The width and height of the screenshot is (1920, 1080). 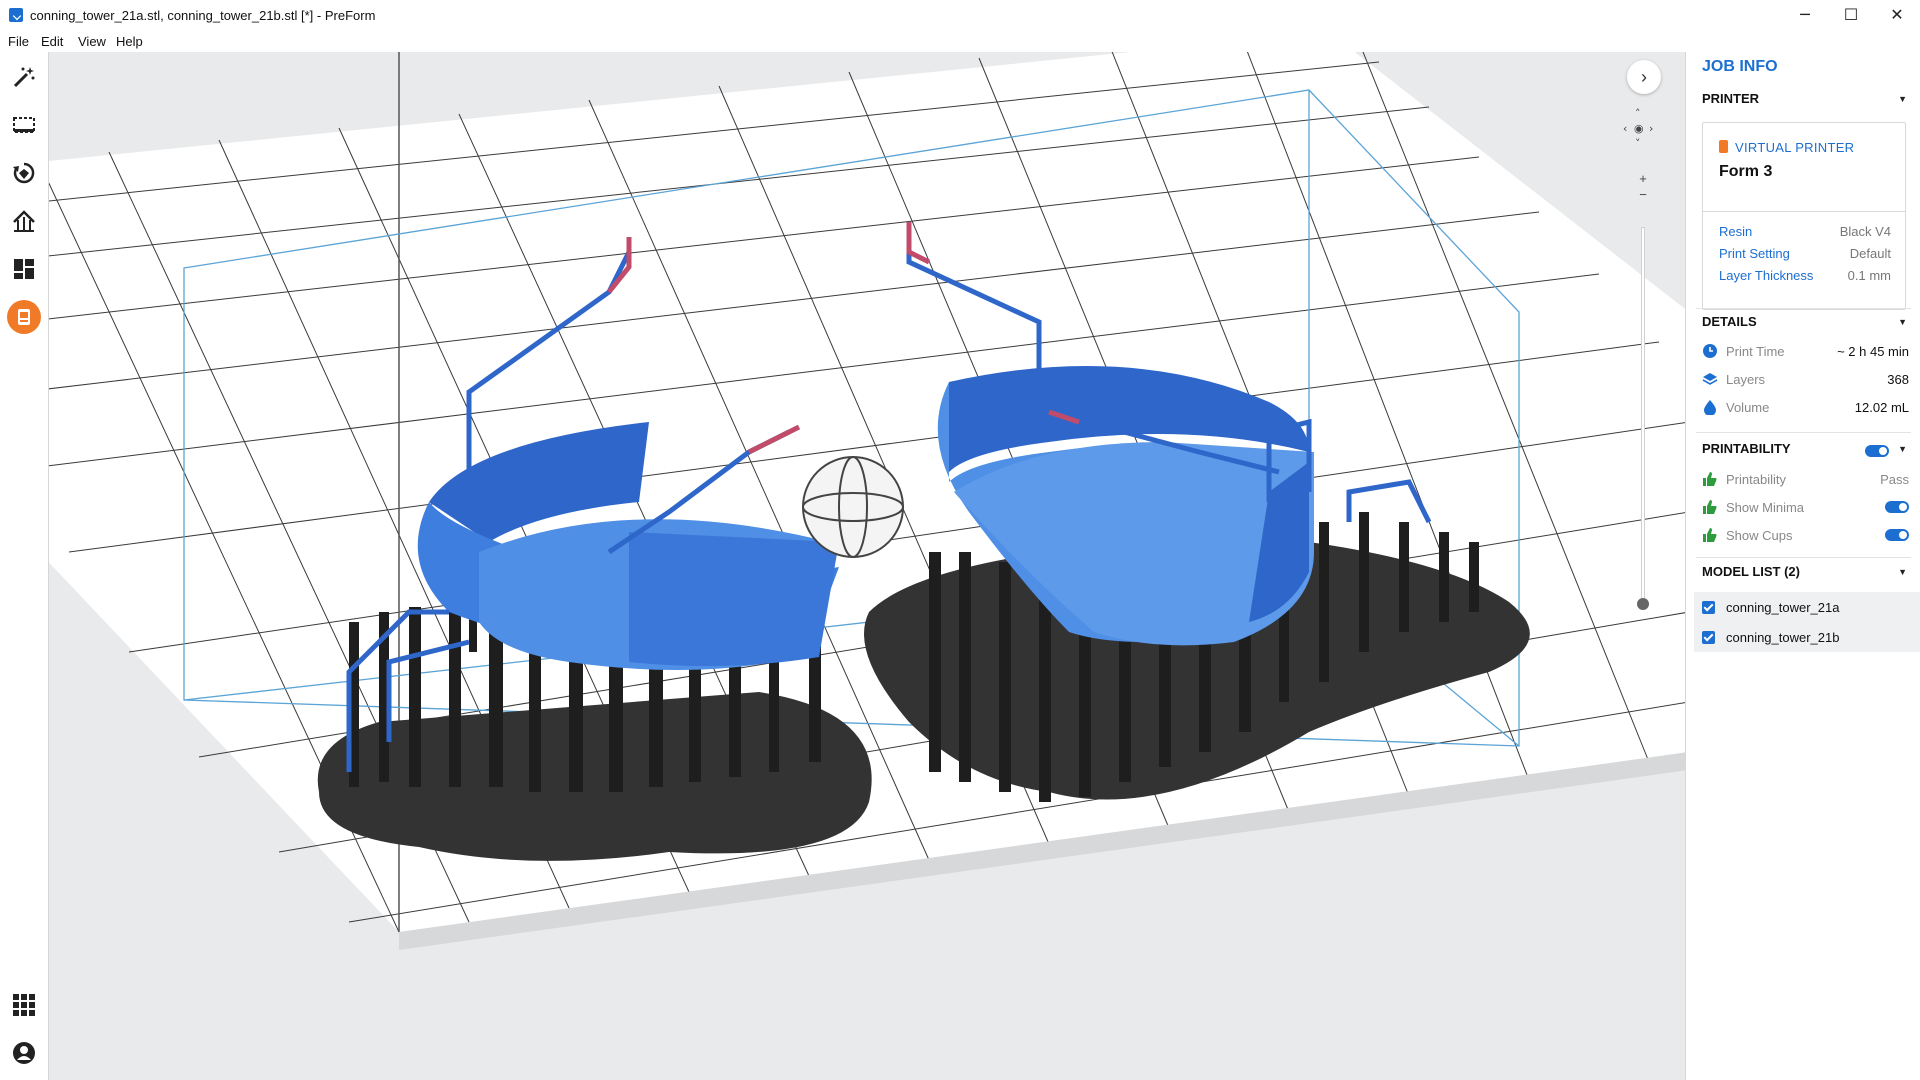 I want to click on model-list-section-header: MODEL LIST (2), so click(x=1751, y=571).